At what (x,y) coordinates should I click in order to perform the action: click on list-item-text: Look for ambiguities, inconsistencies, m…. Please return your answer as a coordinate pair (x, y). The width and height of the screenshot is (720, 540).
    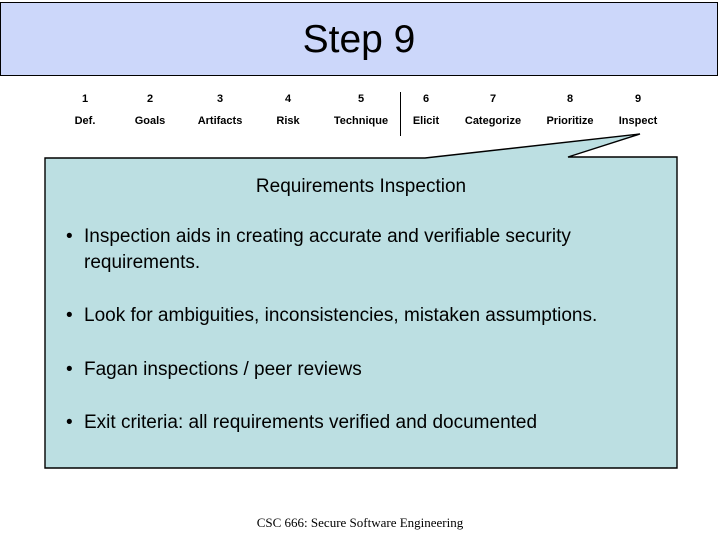
    Looking at the image, I should click on (341, 315).